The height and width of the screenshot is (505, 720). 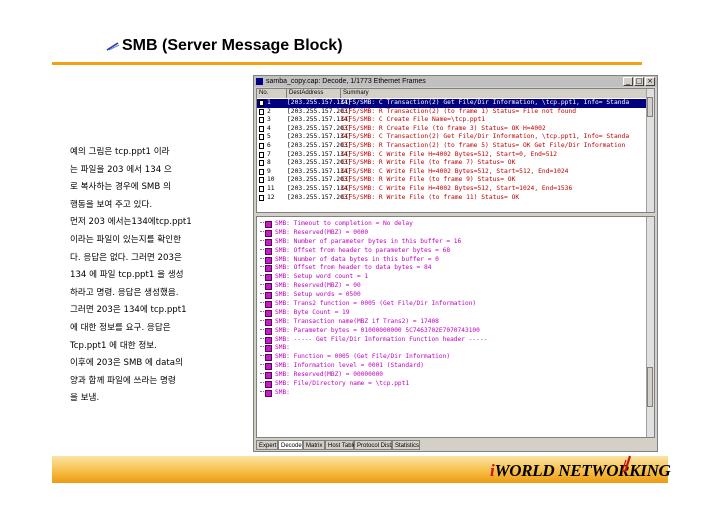 I want to click on column-header-no: No., so click(x=272, y=93).